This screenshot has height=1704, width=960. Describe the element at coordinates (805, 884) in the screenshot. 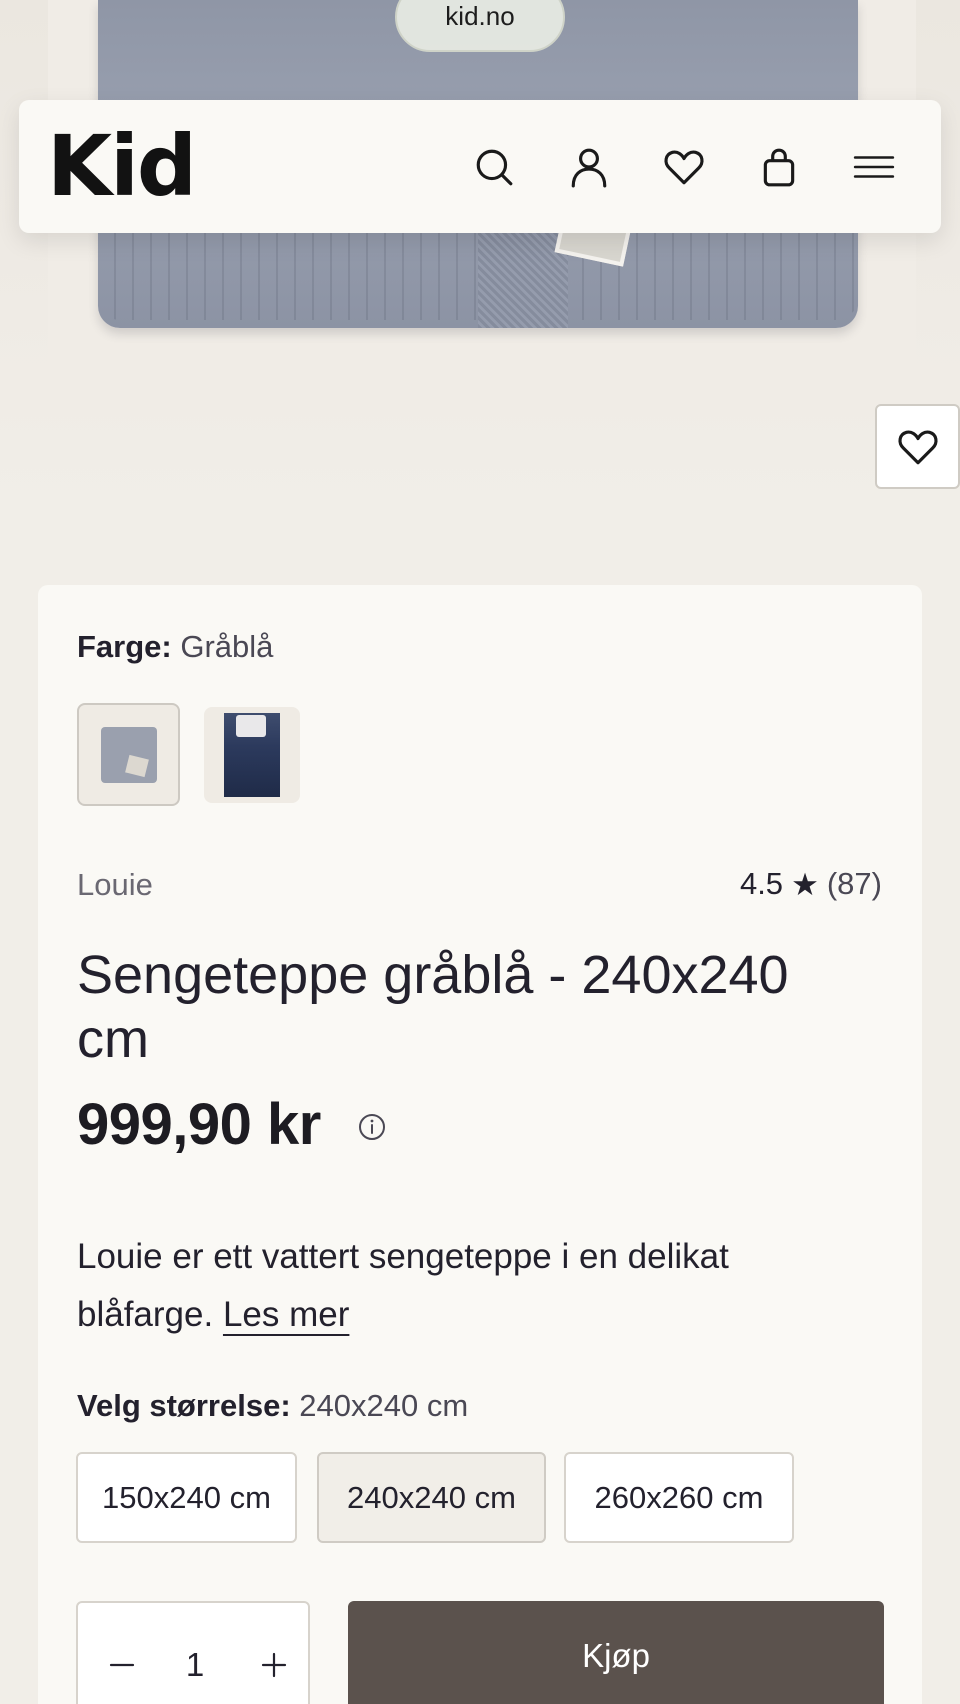

I see `star-icon: ★` at that location.